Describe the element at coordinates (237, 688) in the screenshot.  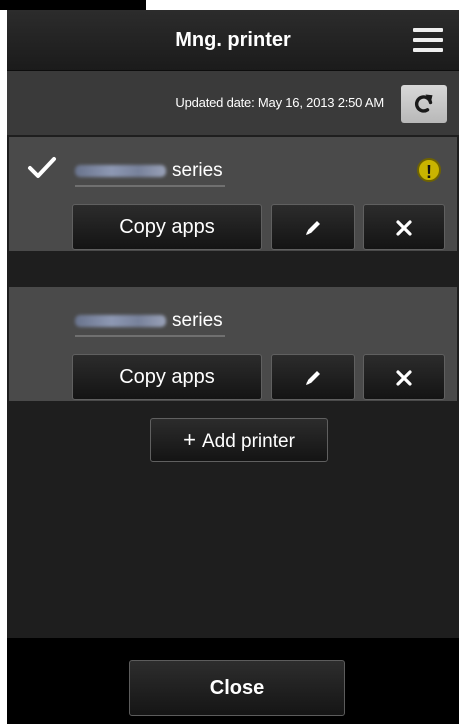
I see `close-button: Close` at that location.